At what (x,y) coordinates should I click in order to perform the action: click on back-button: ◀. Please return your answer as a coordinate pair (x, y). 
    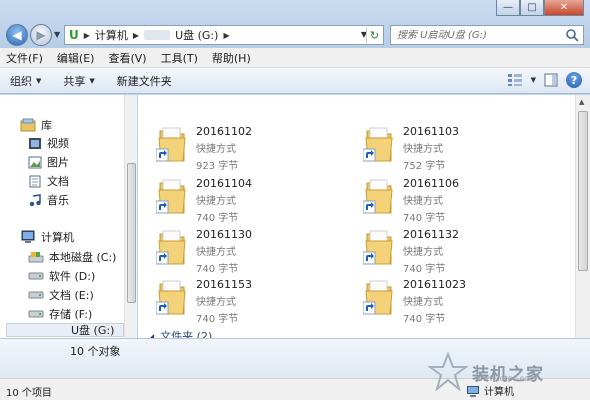
    Looking at the image, I should click on (17, 35).